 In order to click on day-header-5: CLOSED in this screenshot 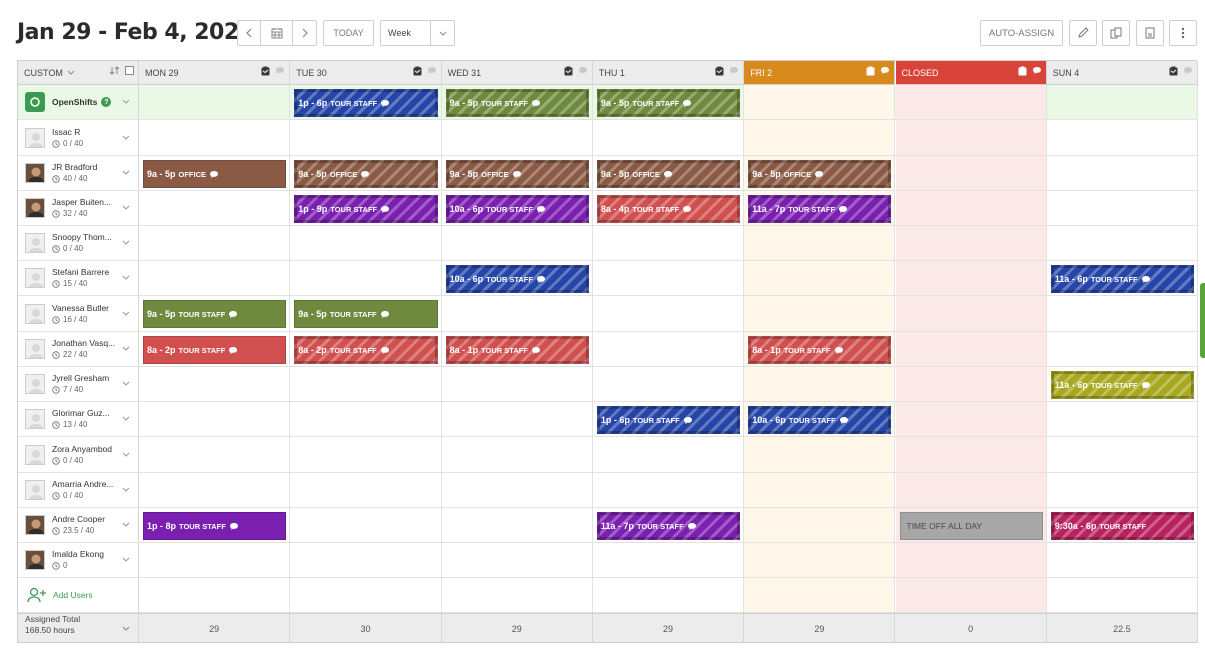, I will do `click(971, 73)`.